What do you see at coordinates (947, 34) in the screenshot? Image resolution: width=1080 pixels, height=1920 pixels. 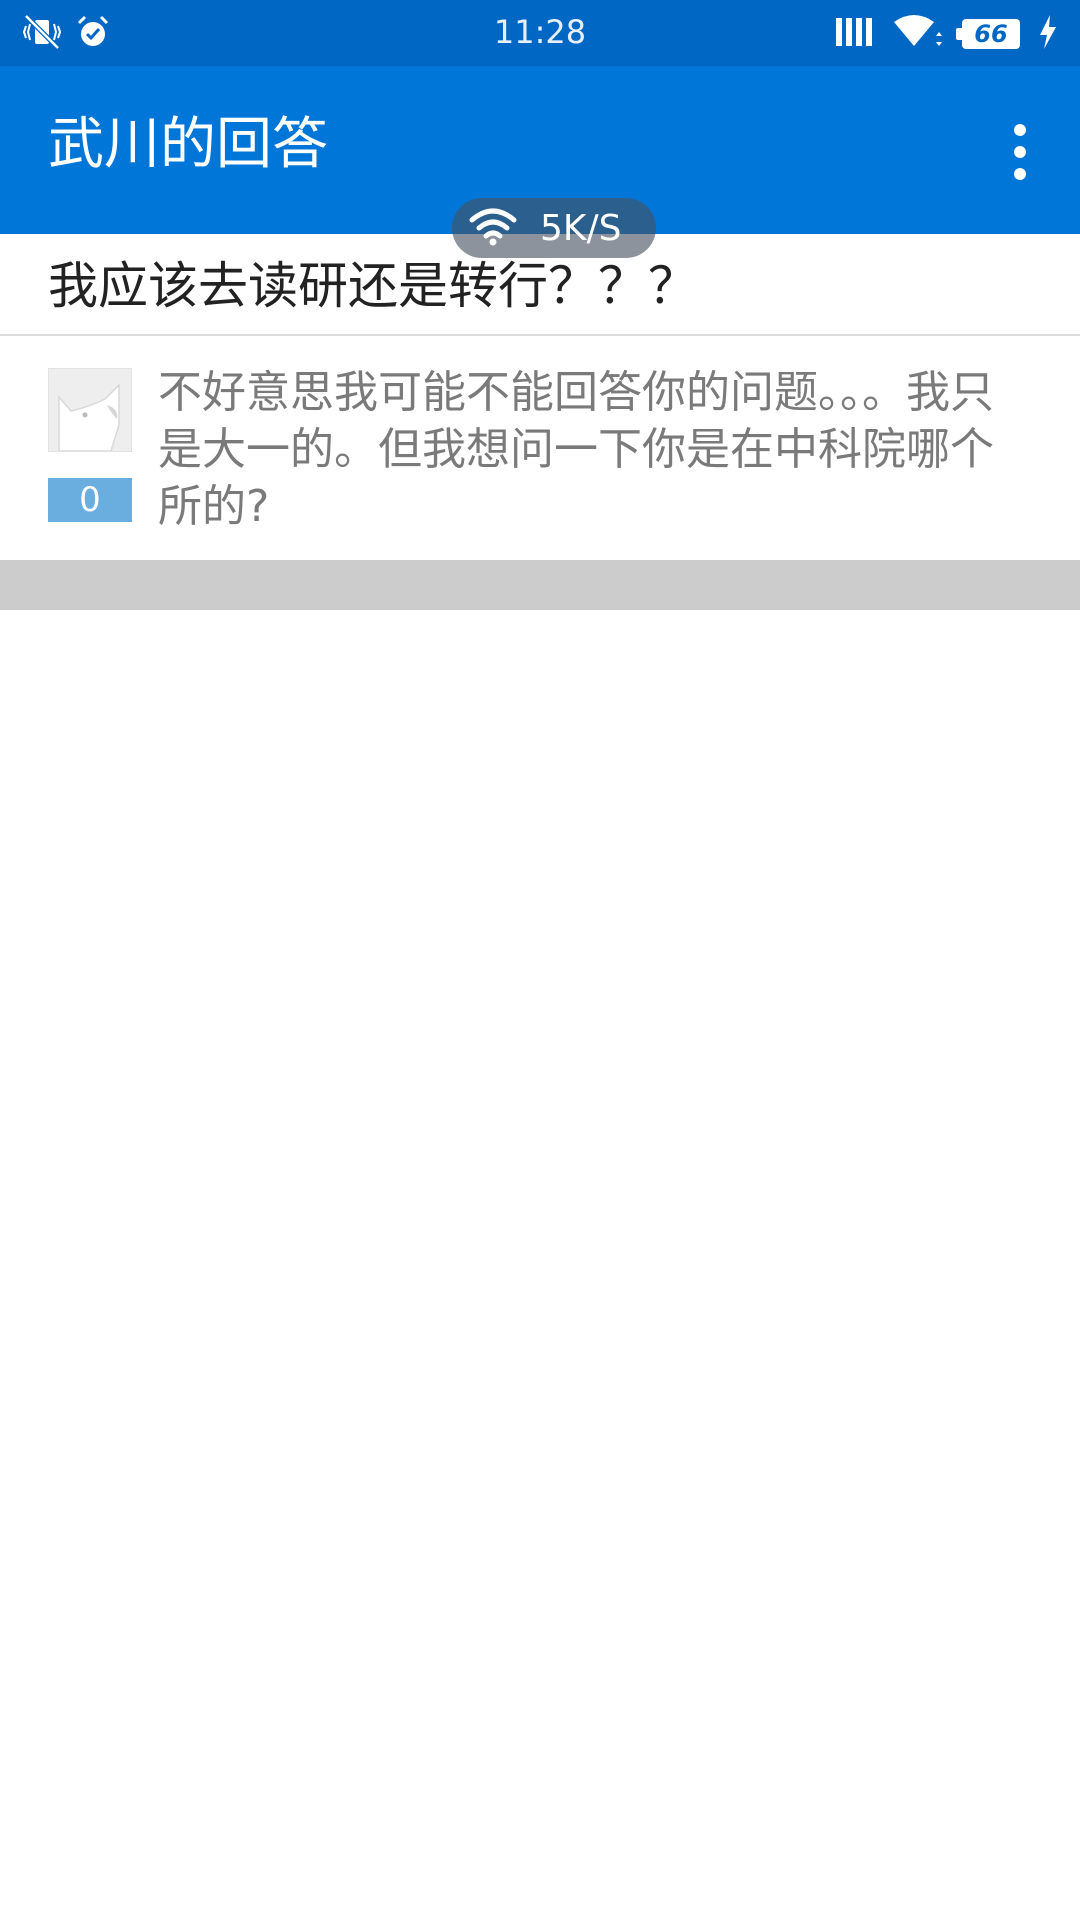 I see `status-right-icons: 66` at bounding box center [947, 34].